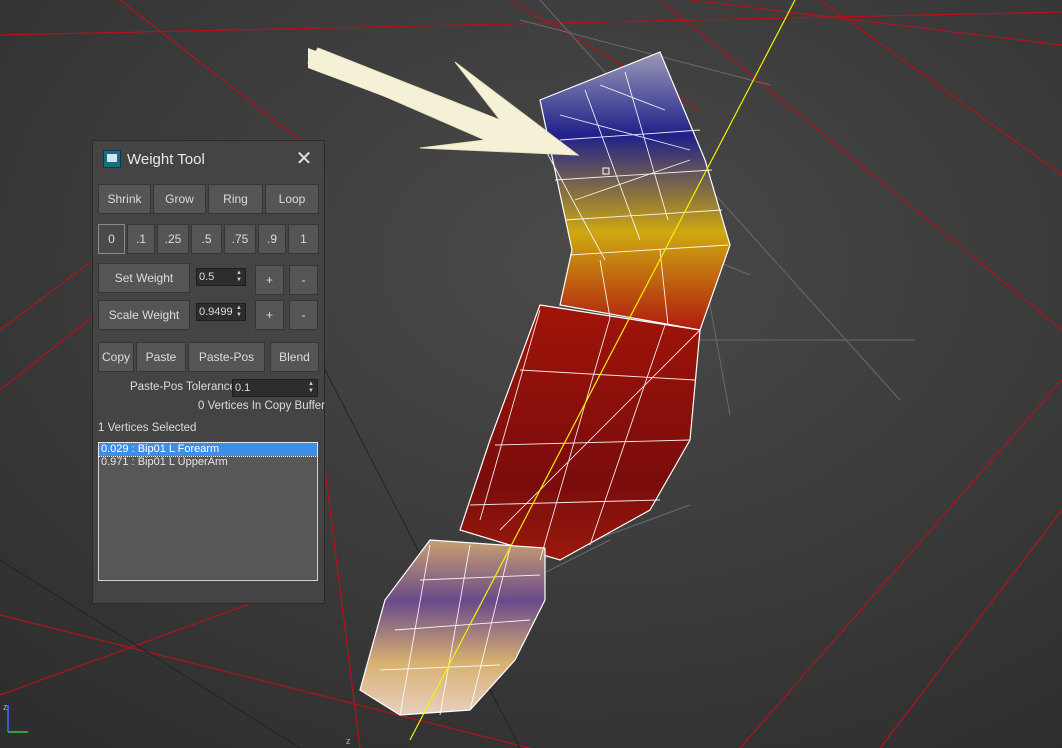  What do you see at coordinates (206, 239) in the screenshot?
I see `preset-05-button: .5` at bounding box center [206, 239].